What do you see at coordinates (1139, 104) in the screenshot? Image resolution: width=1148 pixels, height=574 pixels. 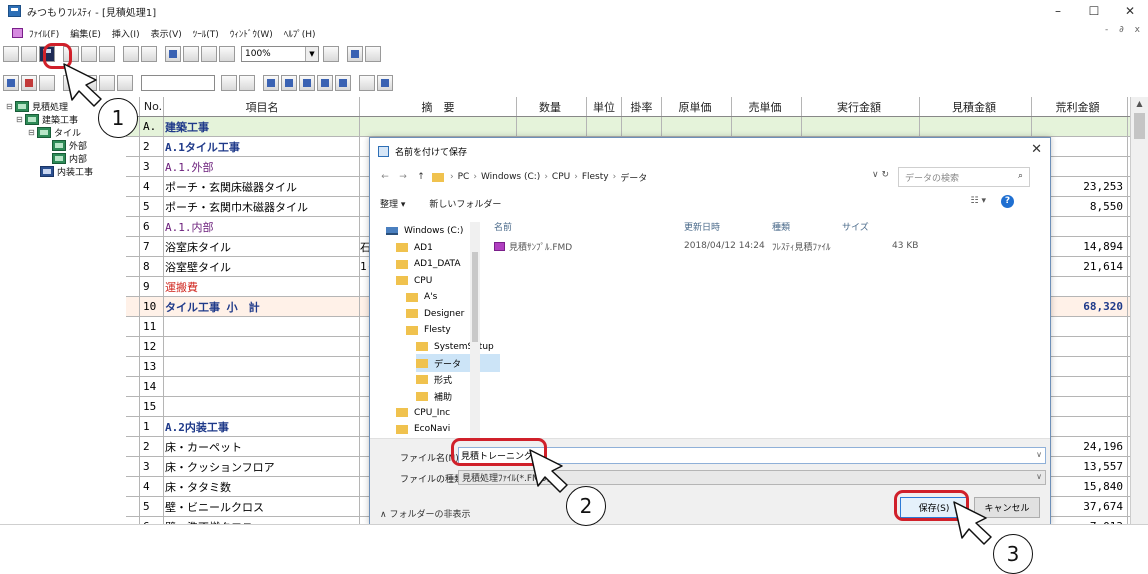 I see `scroll-up-icon: ▲` at bounding box center [1139, 104].